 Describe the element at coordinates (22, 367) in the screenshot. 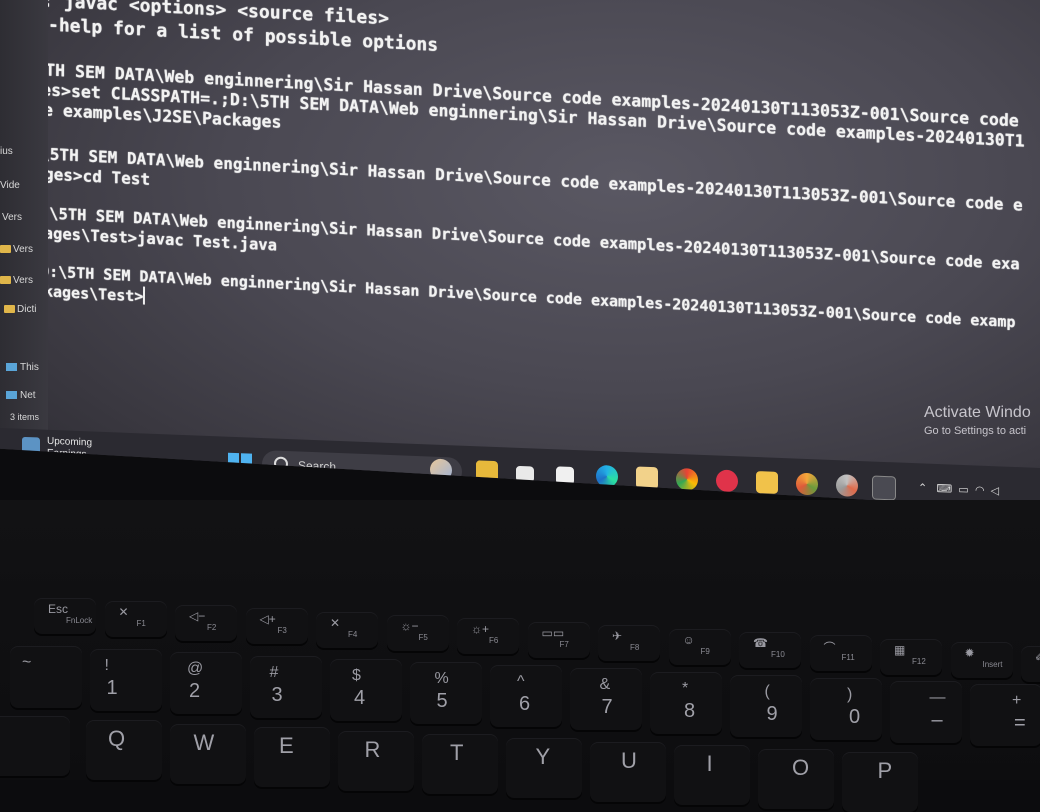

I see `explorer-item-this-pc: This` at that location.